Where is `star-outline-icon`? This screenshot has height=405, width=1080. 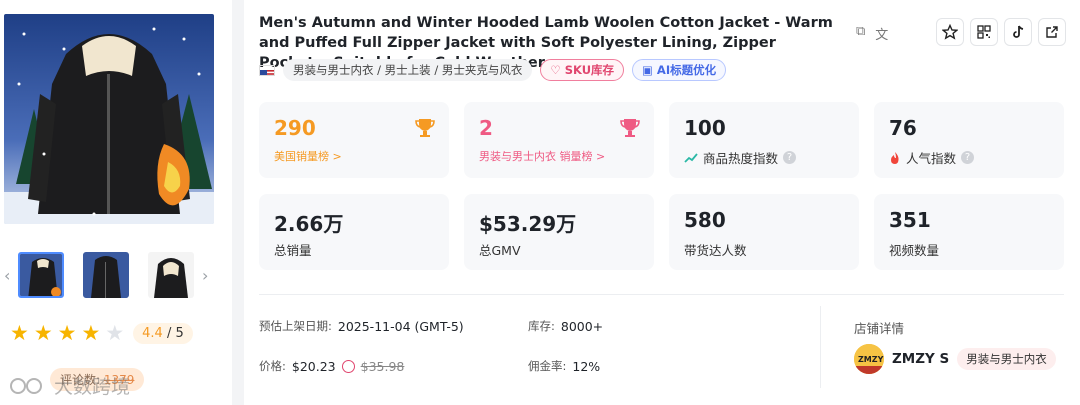
star-outline-icon is located at coordinates (950, 32).